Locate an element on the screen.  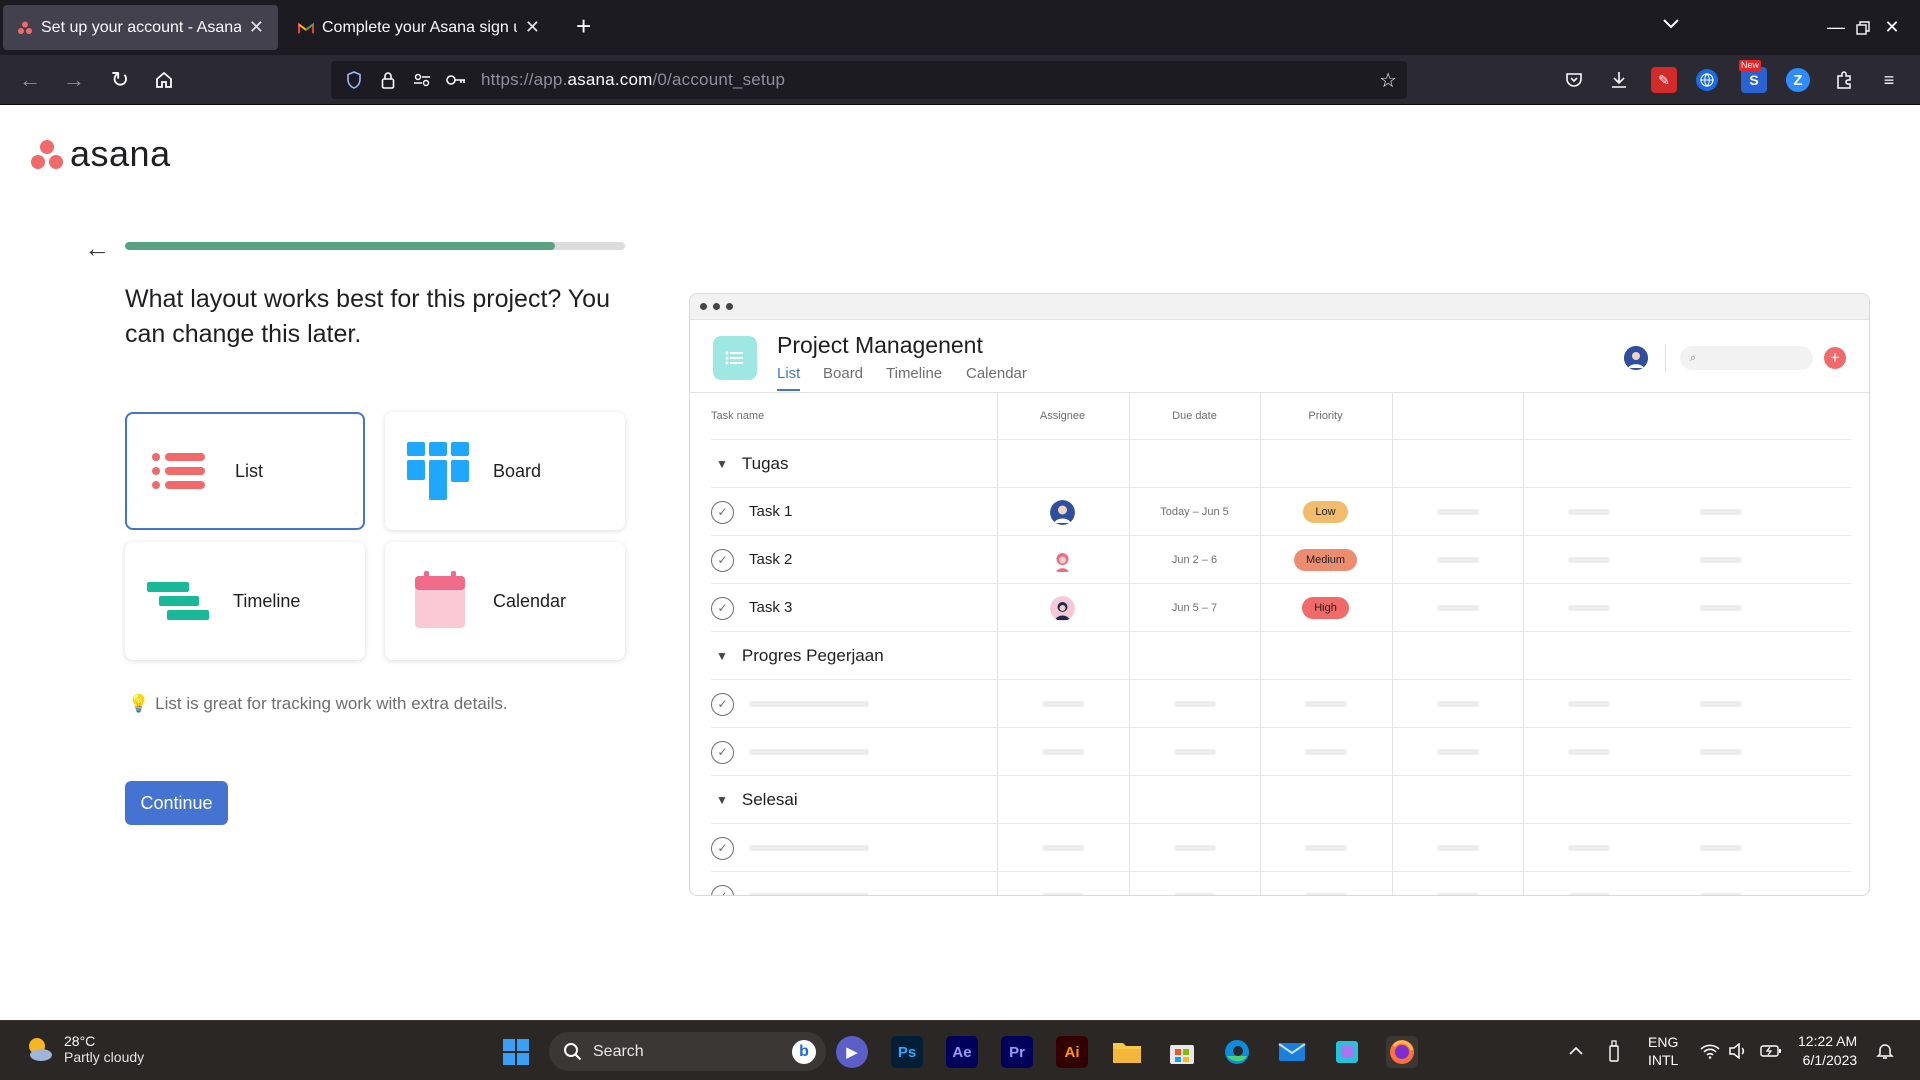
preview-tab-timeline: Timeline is located at coordinates (914, 373).